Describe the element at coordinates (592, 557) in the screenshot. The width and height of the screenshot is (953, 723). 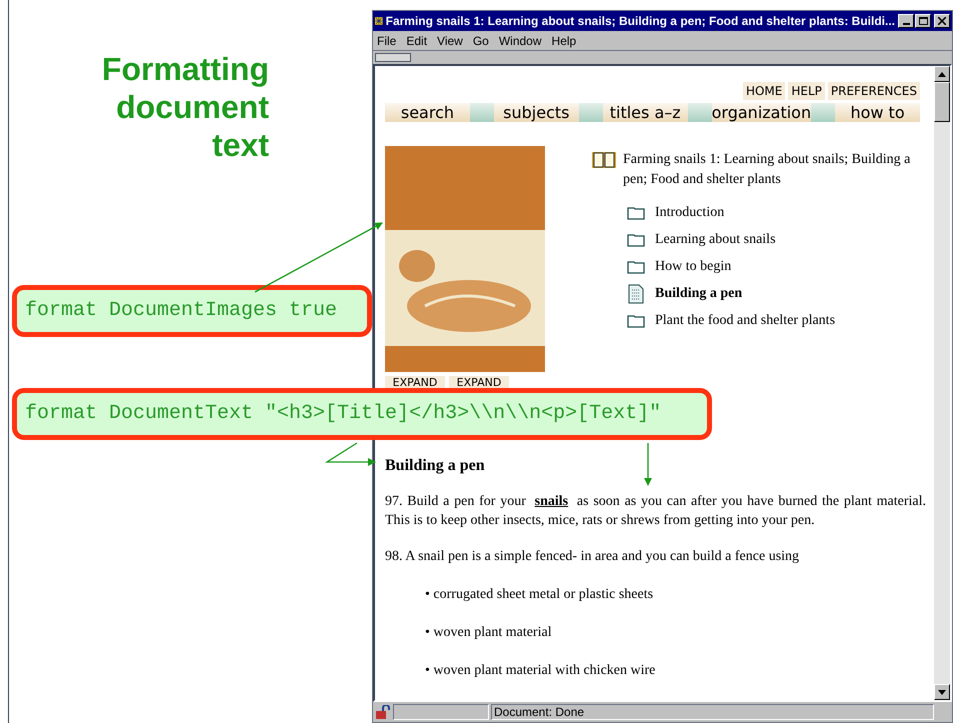
I see `paragraph: 98. A snail pen is a simple fenced- in area and you can build a fence using` at that location.